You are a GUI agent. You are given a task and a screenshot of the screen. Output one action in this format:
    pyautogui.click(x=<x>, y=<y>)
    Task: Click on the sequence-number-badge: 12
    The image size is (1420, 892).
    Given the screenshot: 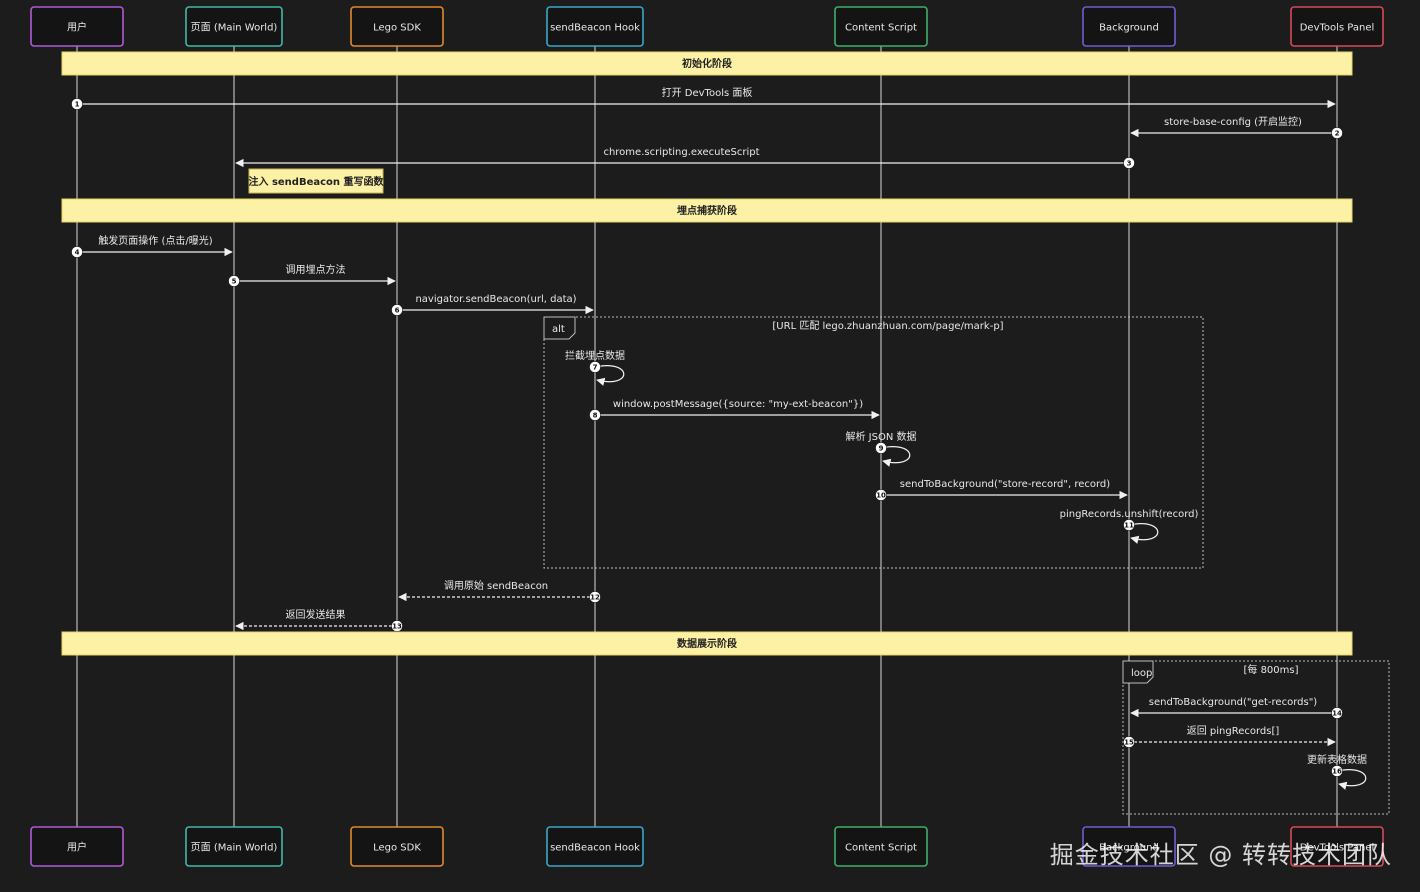 What is the action you would take?
    pyautogui.click(x=595, y=597)
    